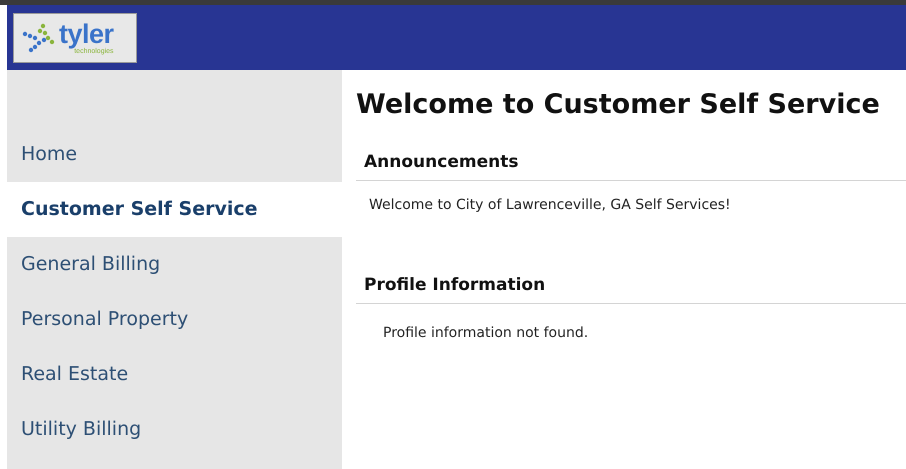 Image resolution: width=906 pixels, height=469 pixels. Describe the element at coordinates (174, 319) in the screenshot. I see `sidebar-item: Personal Property` at that location.